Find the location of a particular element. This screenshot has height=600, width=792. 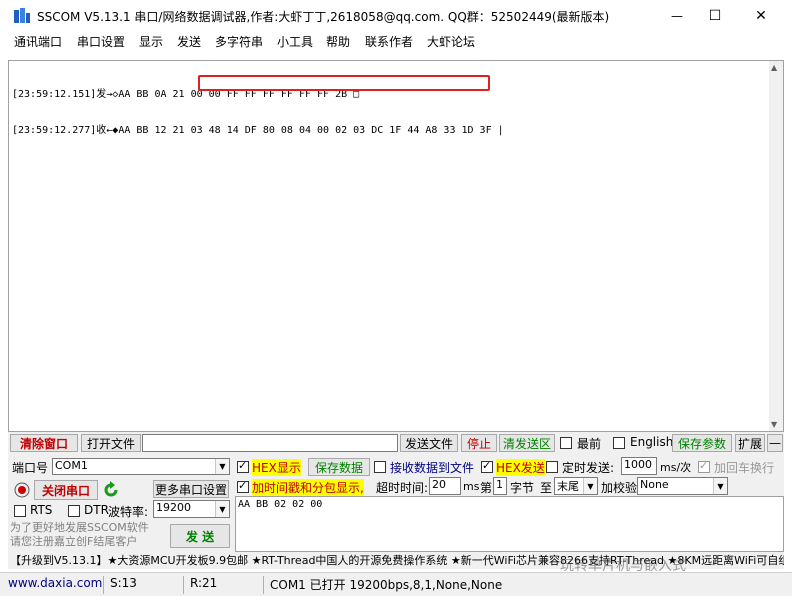

rts-checkbox is located at coordinates (20, 511).